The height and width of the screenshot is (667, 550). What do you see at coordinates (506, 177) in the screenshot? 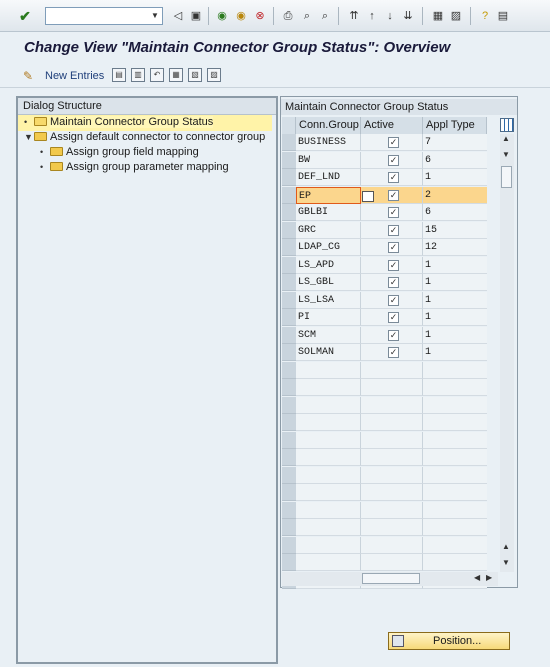
I see `scroll-thumb` at bounding box center [506, 177].